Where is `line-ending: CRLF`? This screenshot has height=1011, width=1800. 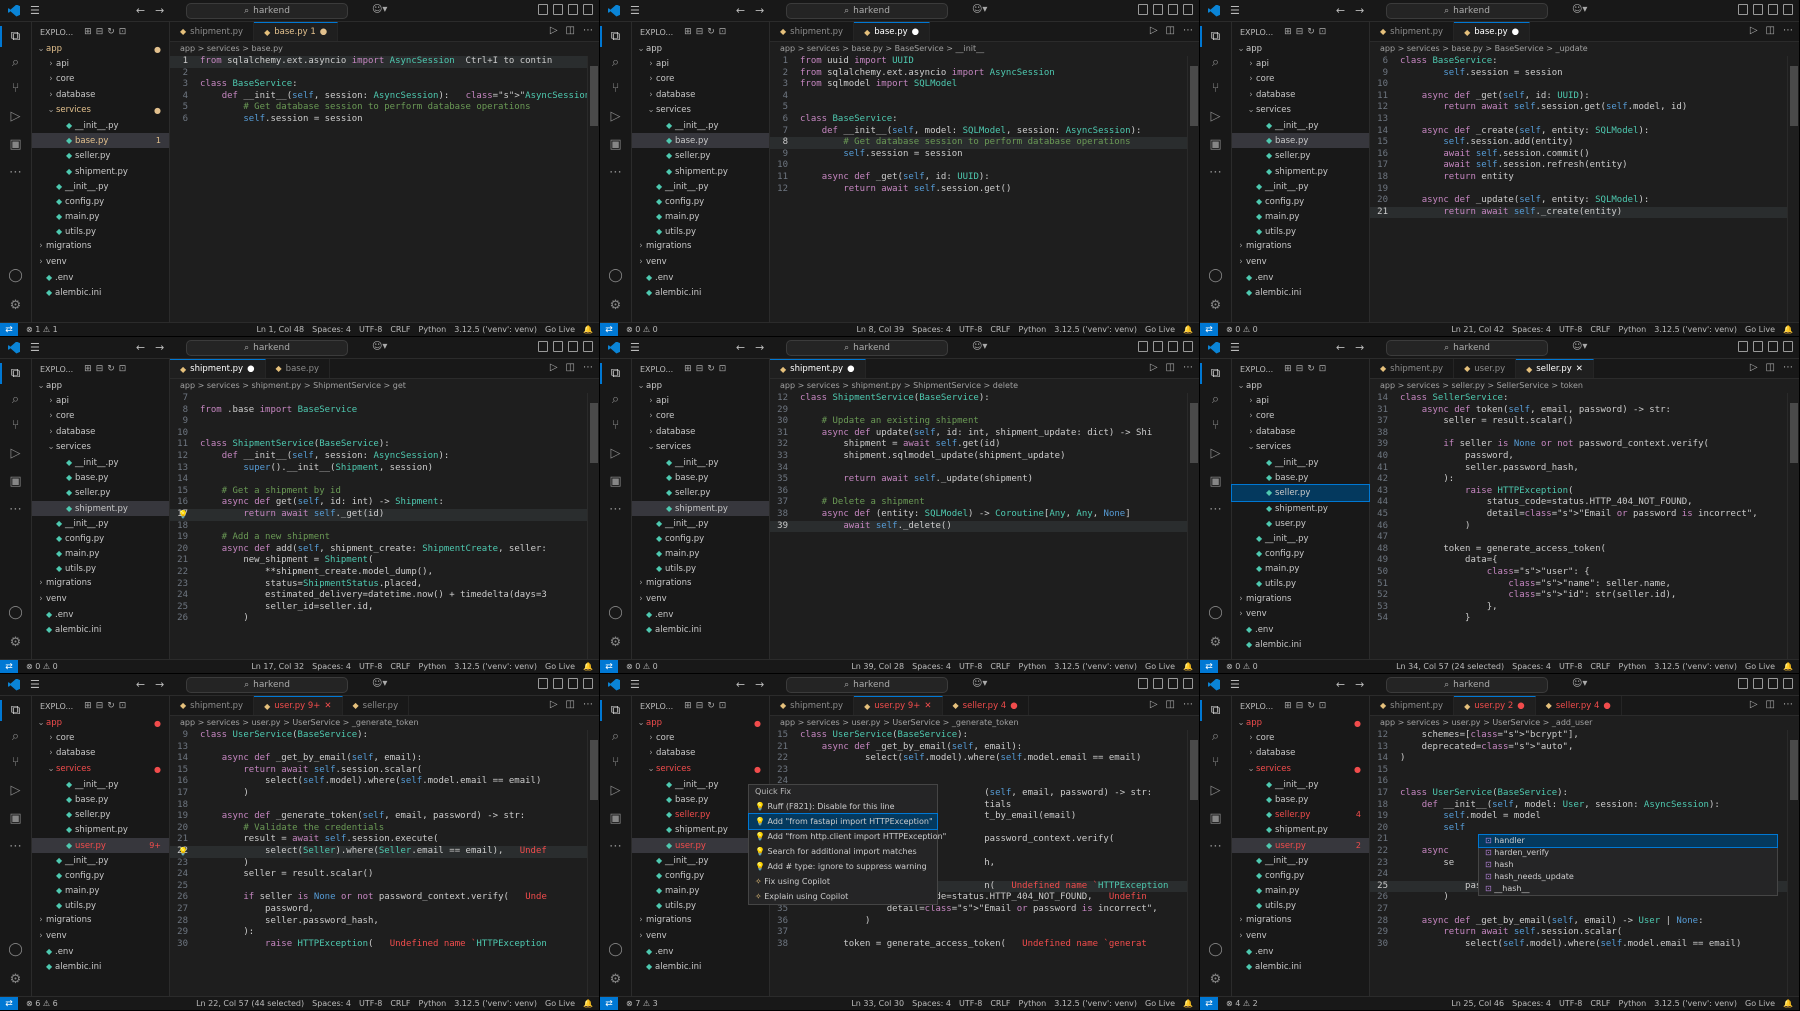
line-ending: CRLF is located at coordinates (1000, 329).